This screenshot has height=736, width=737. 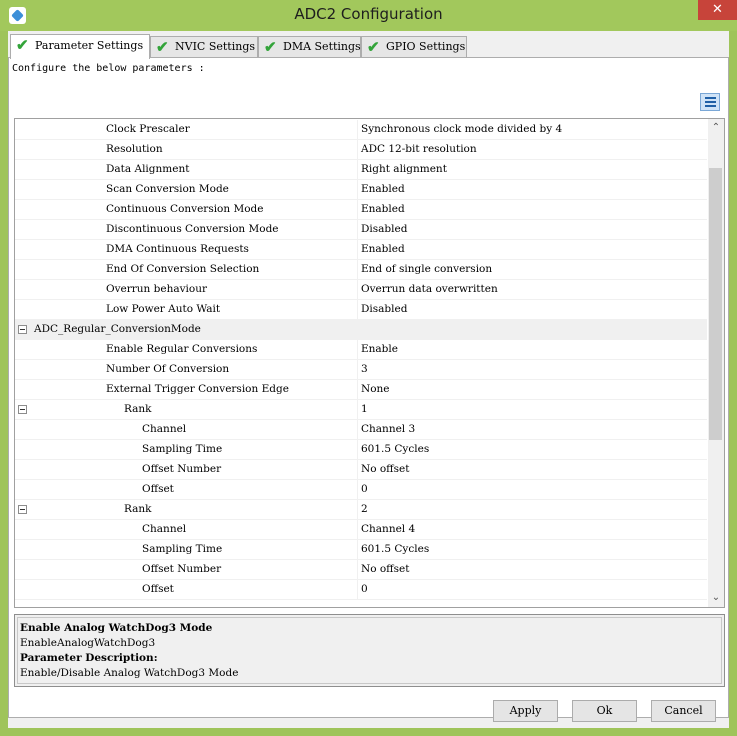 I want to click on property-name: Overrun behaviour, so click(x=157, y=289).